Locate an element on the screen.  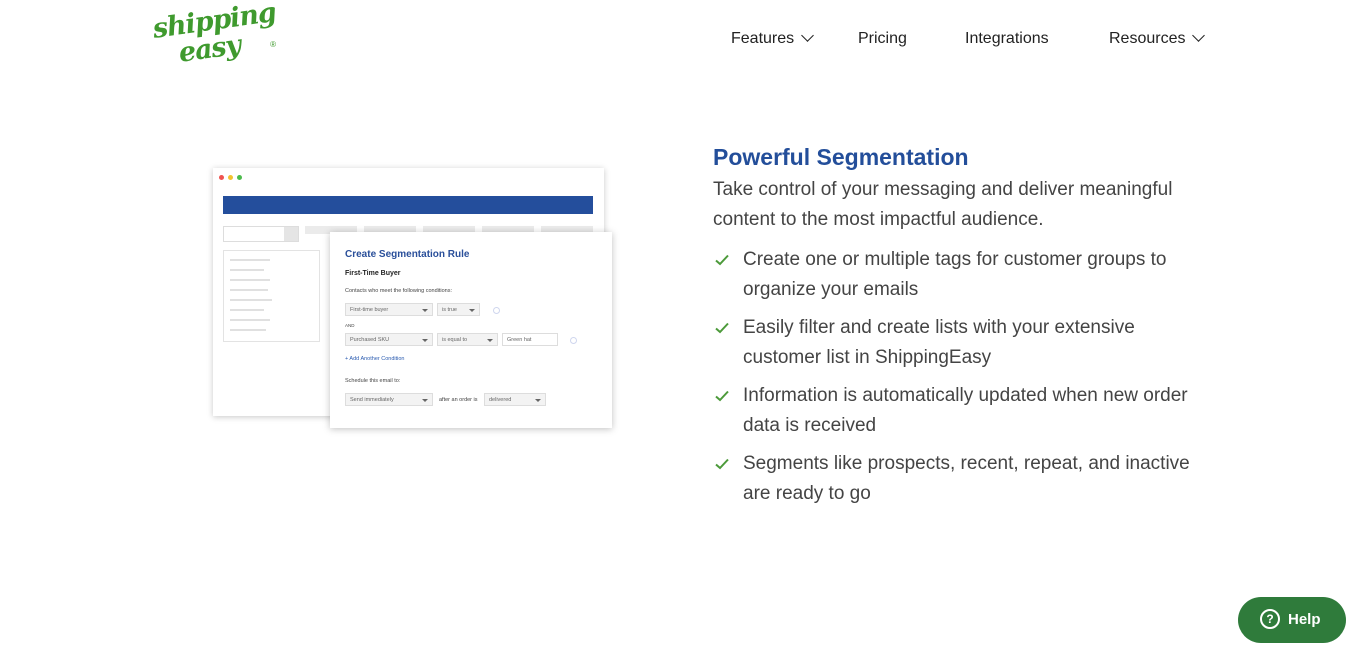
question-circle-icon: ? is located at coordinates (1270, 619).